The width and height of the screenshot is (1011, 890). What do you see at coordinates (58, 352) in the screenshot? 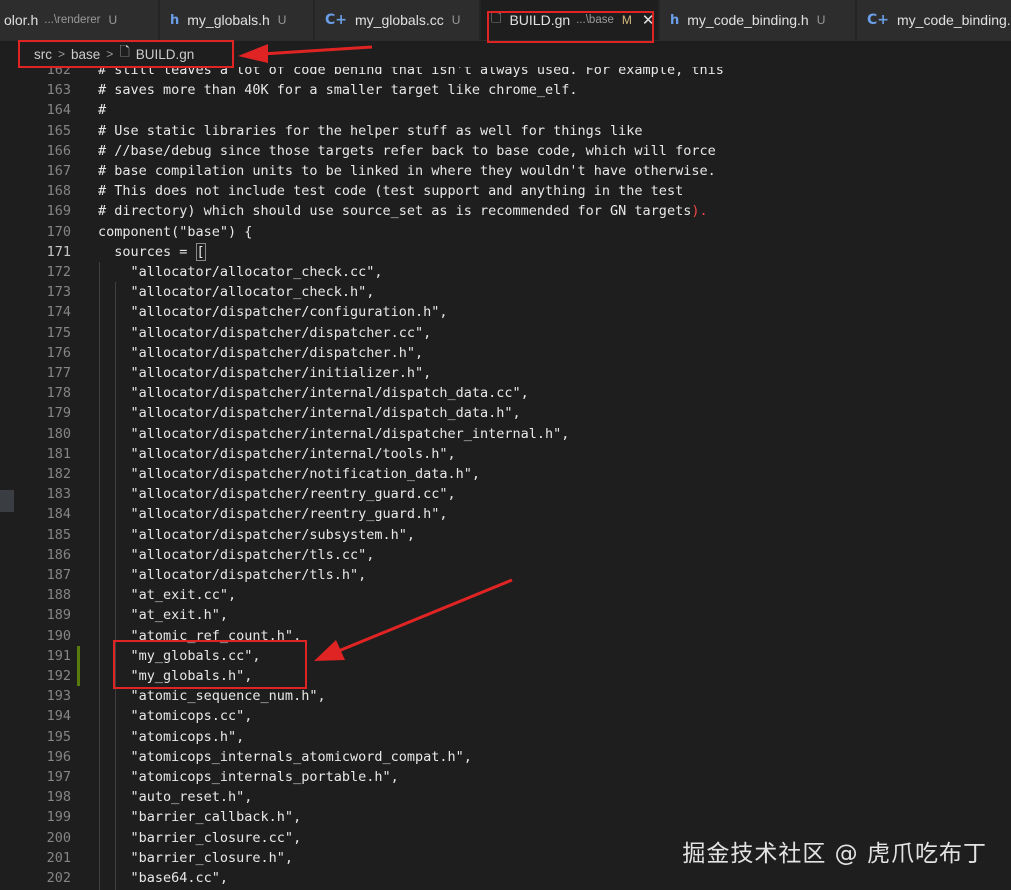
I see `line-number: 176` at bounding box center [58, 352].